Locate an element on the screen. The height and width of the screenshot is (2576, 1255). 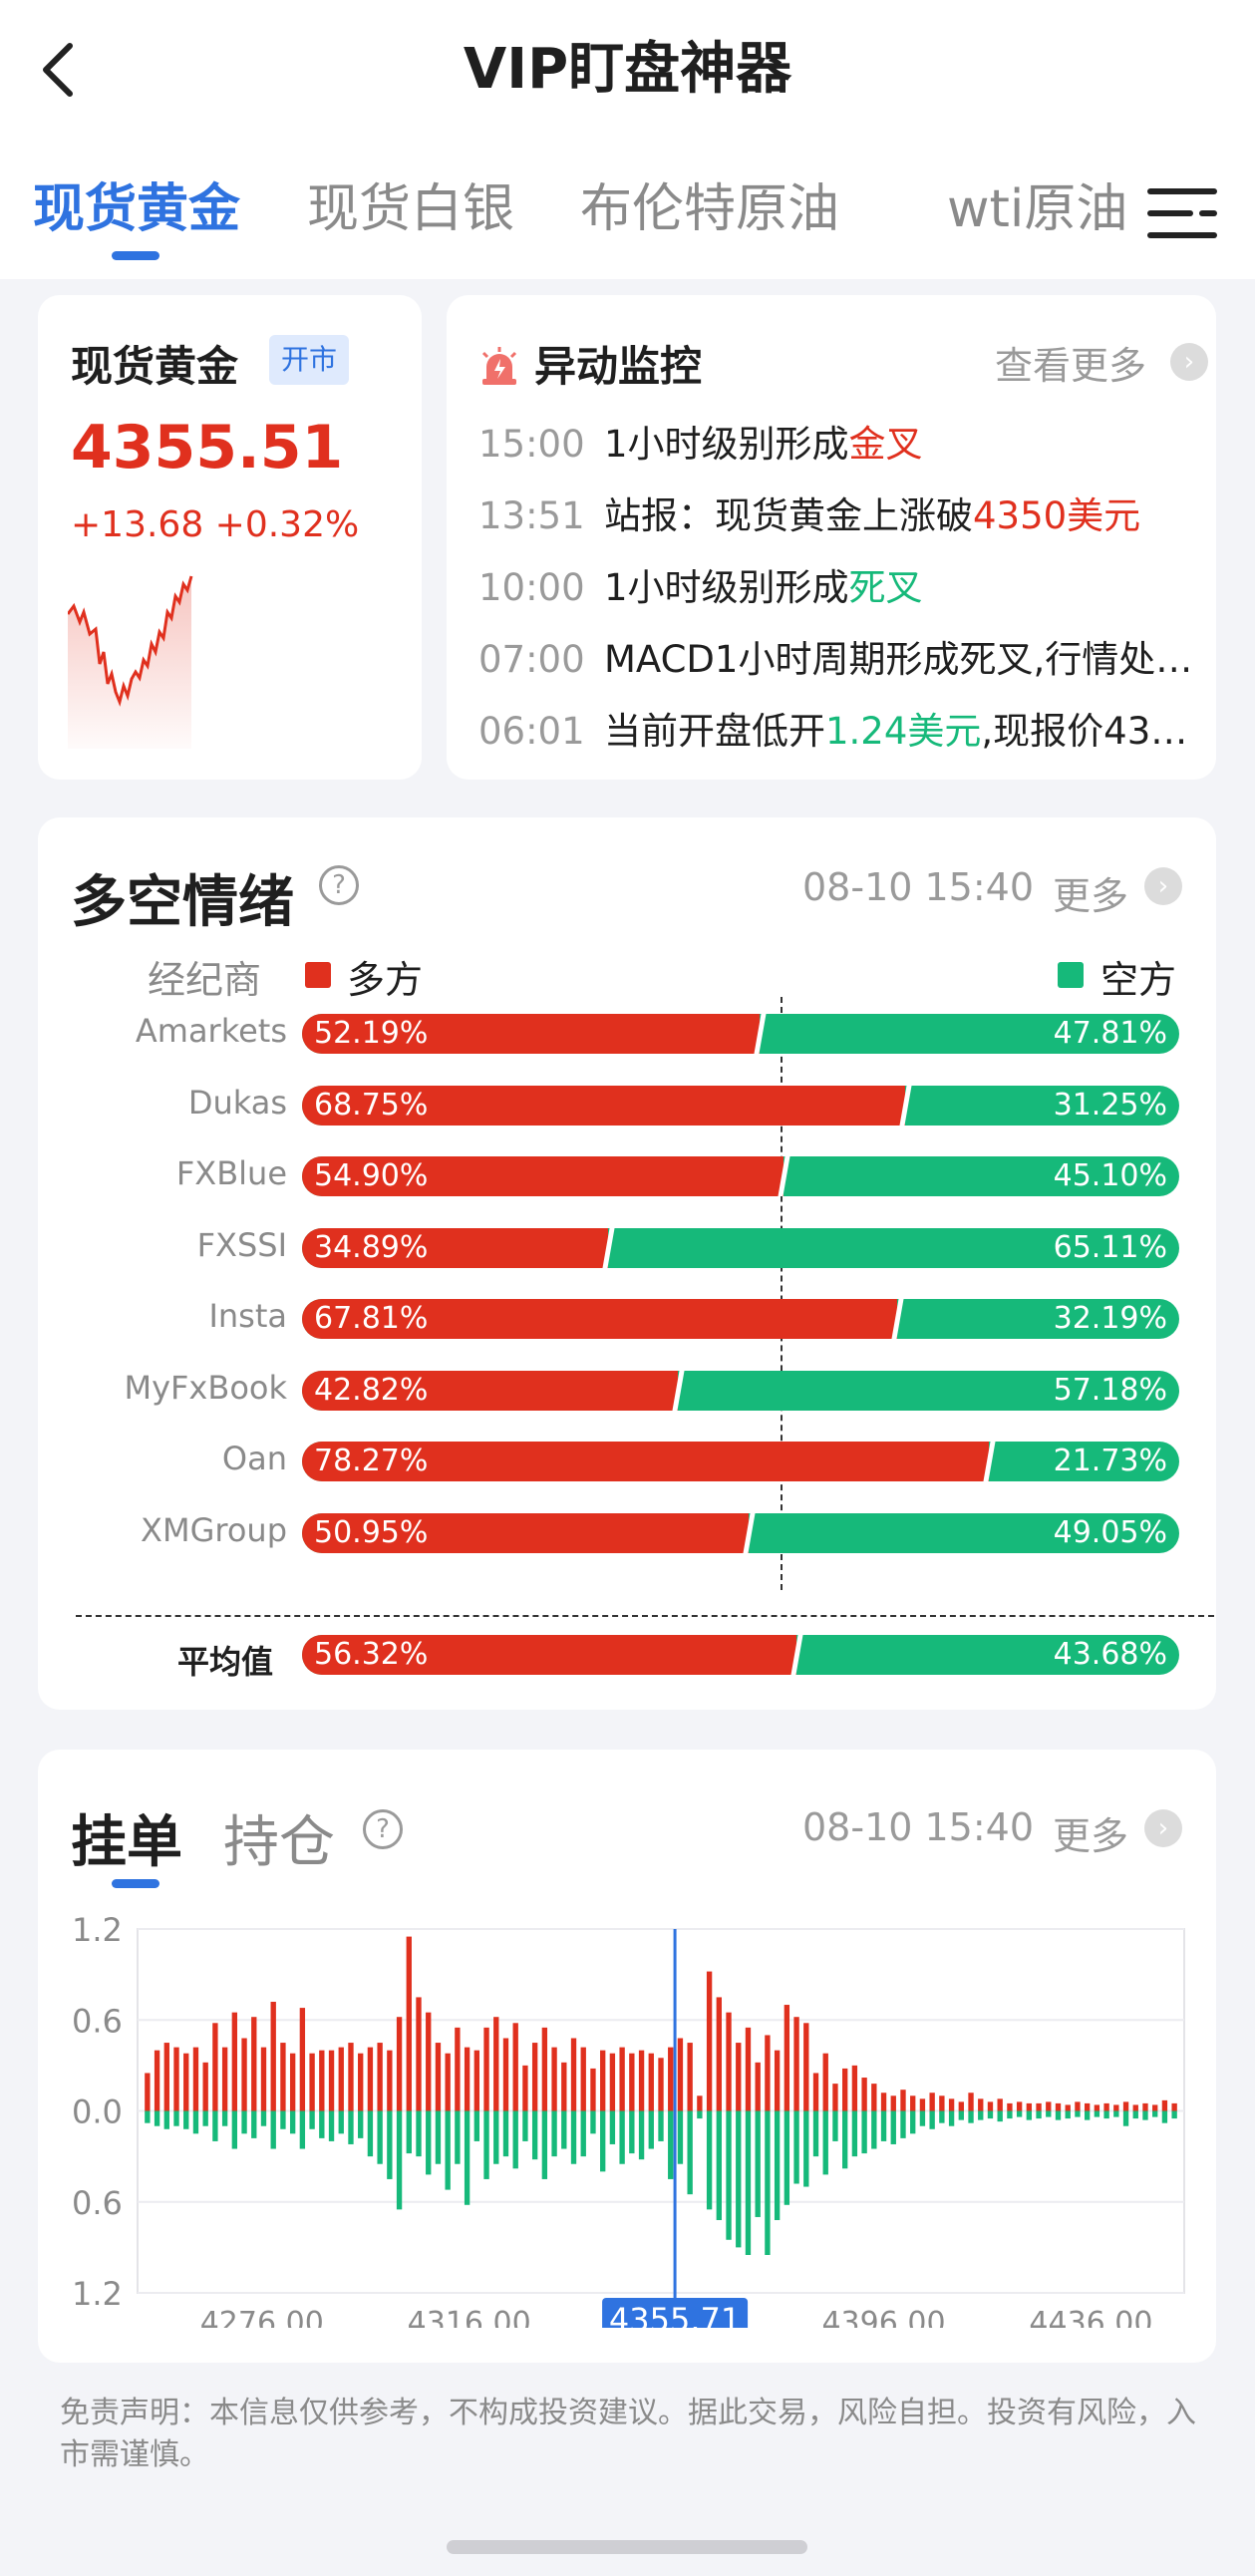
tab-spot-silver: 现货白银 is located at coordinates (410, 209).